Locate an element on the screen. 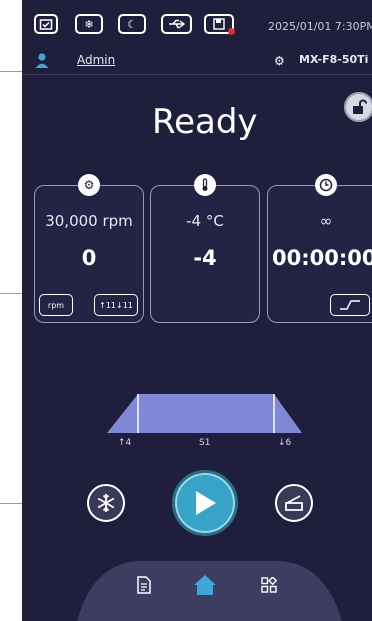  rpm-label: rpm is located at coordinates (56, 305).